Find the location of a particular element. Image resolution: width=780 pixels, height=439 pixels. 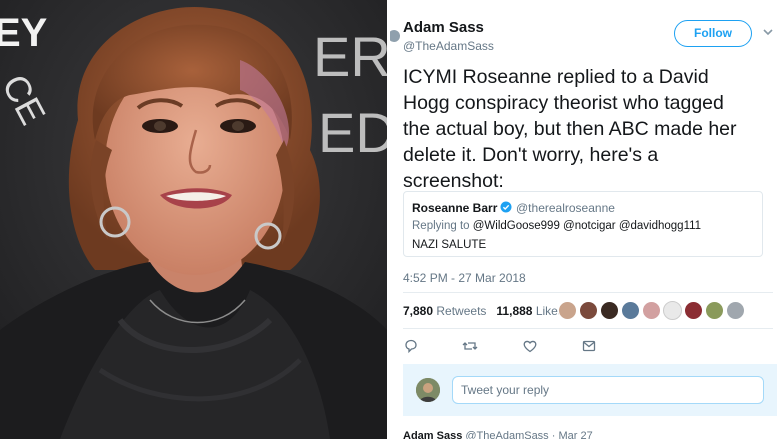

retweets-label: Retweets is located at coordinates (461, 311).